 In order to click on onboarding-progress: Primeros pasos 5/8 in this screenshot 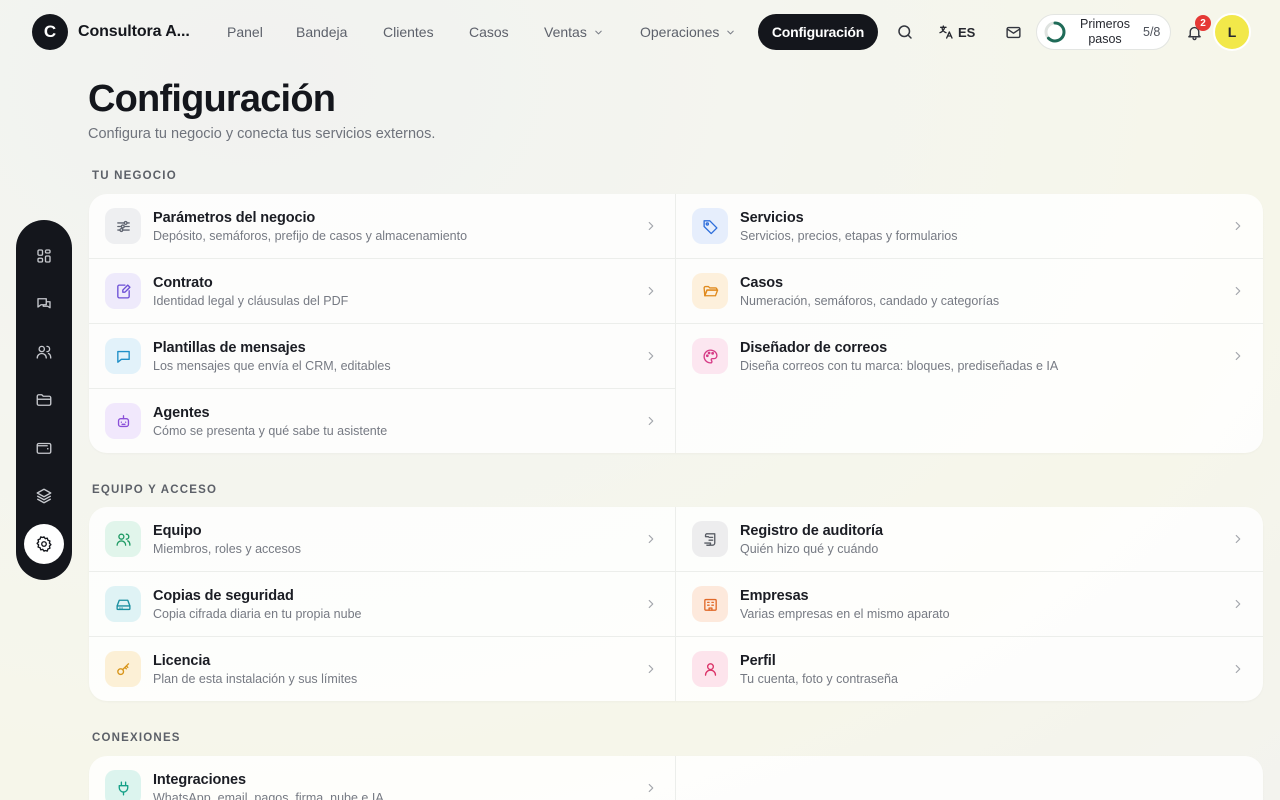, I will do `click(1103, 32)`.